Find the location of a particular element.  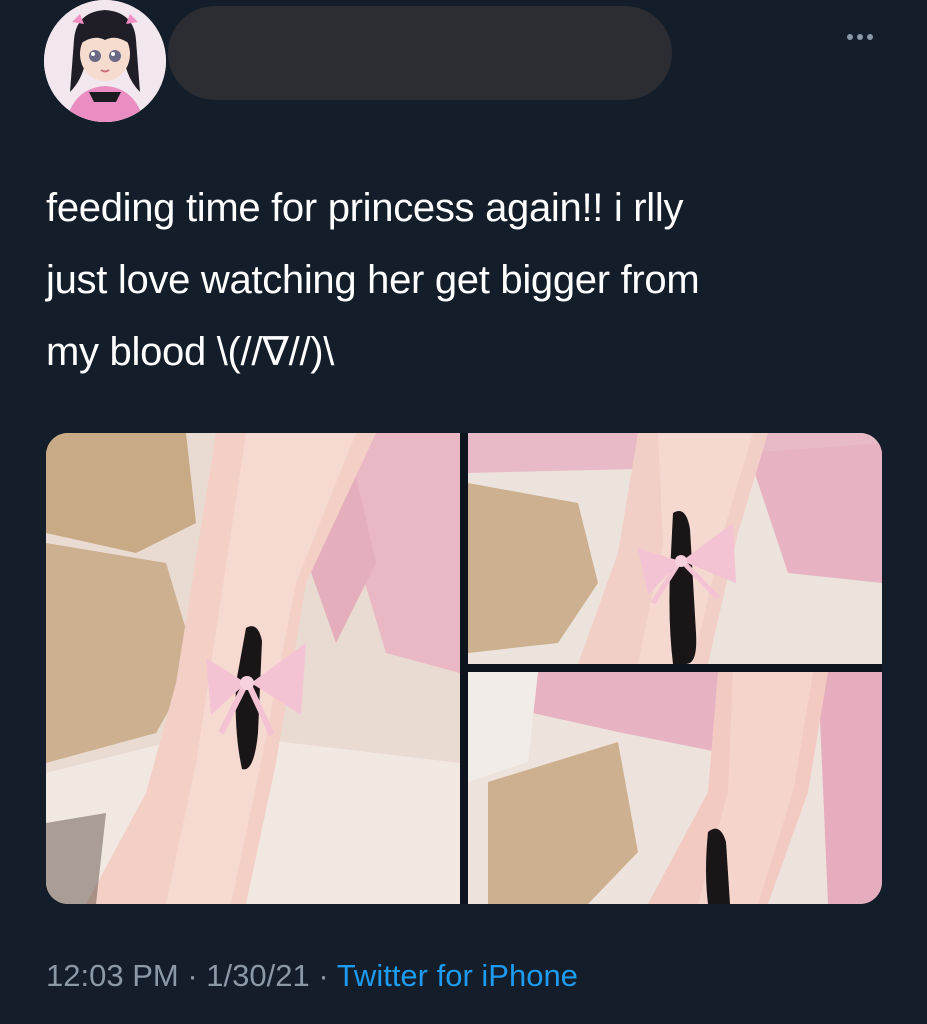

tweet-meta: 12:03 PM · 1/30/21 · Twitter for iPhone is located at coordinates (312, 976).